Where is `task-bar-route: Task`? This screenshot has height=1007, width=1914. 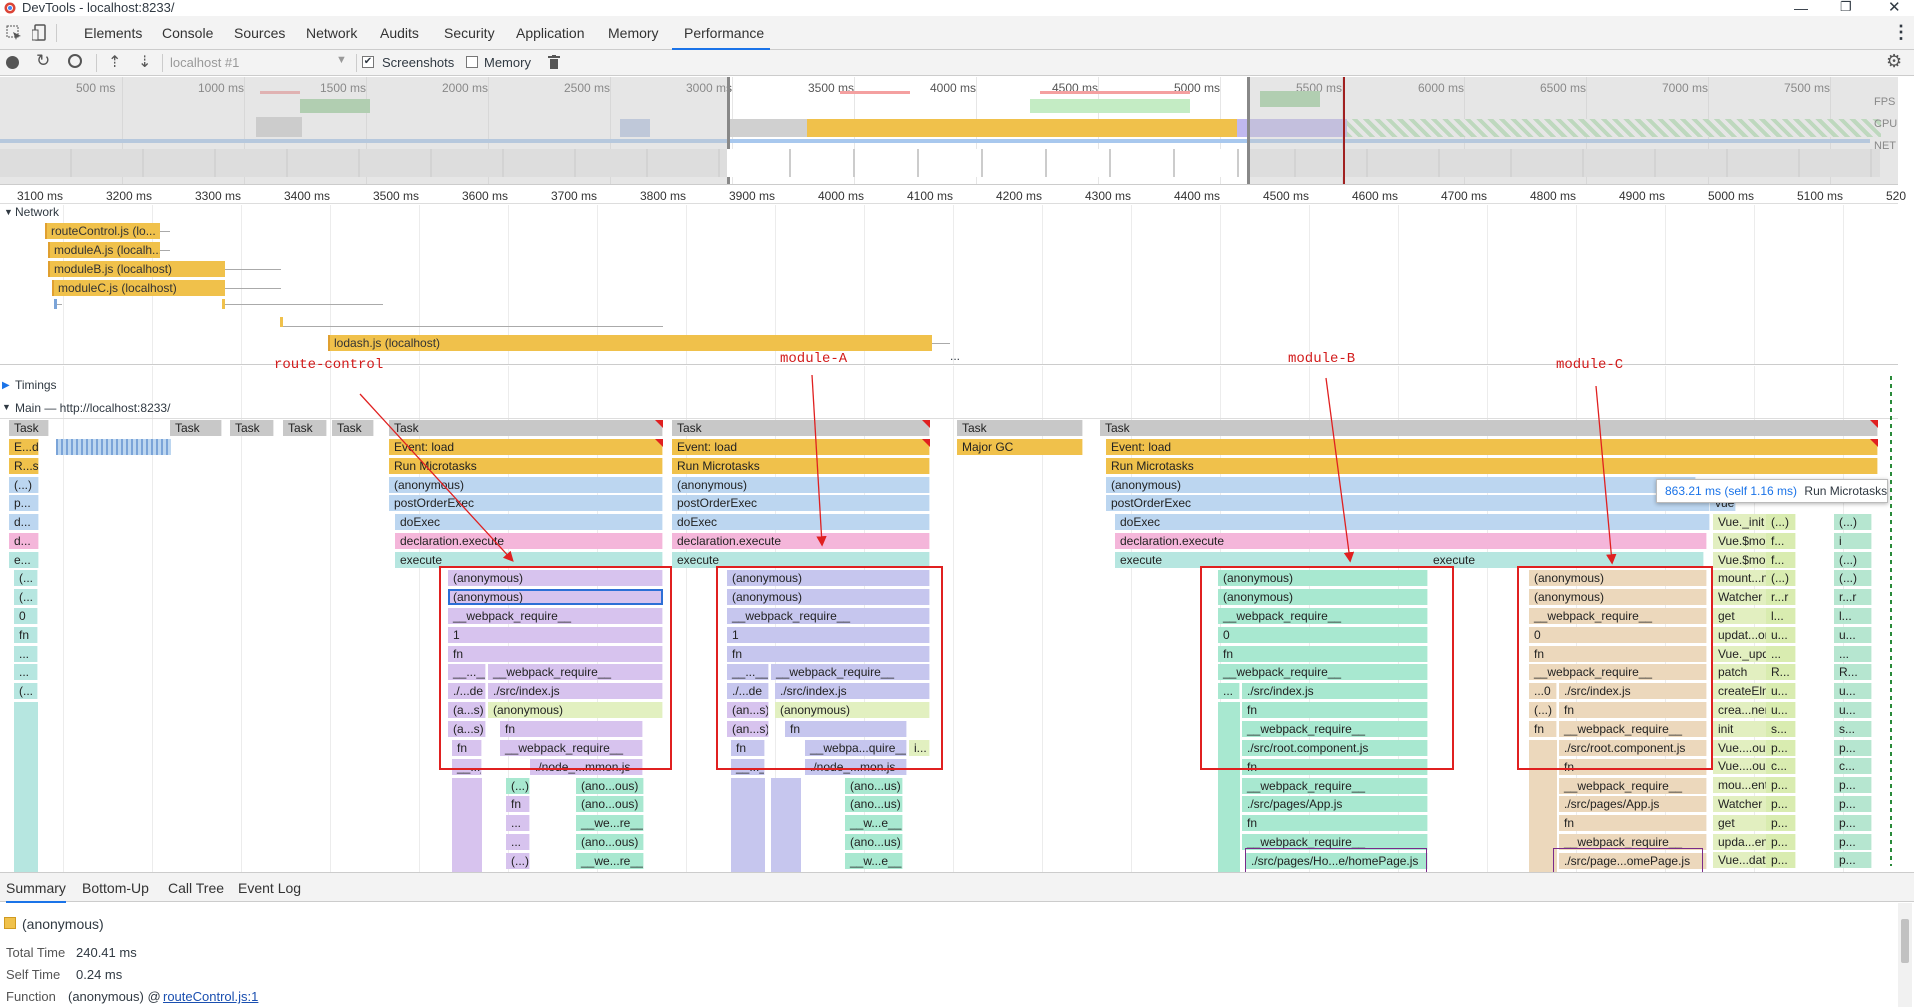
task-bar-route: Task is located at coordinates (526, 428).